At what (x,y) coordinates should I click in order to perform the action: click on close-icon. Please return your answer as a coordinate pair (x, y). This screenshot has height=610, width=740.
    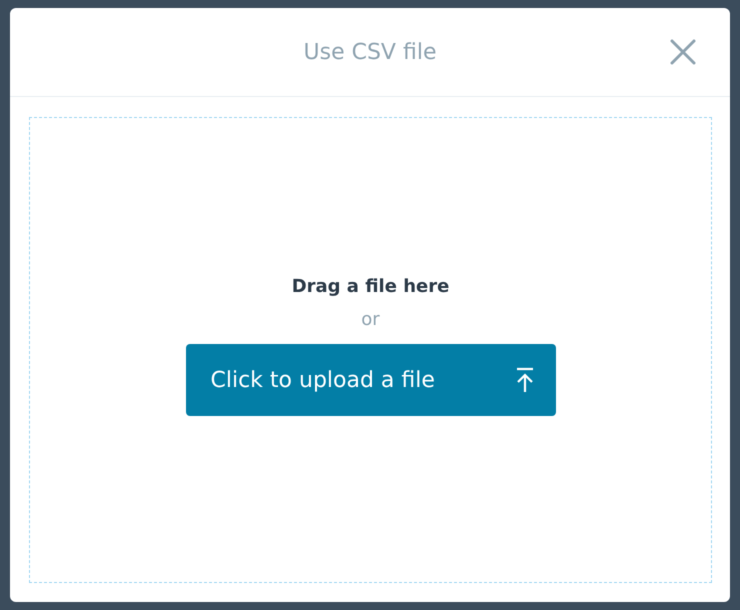
    Looking at the image, I should click on (683, 52).